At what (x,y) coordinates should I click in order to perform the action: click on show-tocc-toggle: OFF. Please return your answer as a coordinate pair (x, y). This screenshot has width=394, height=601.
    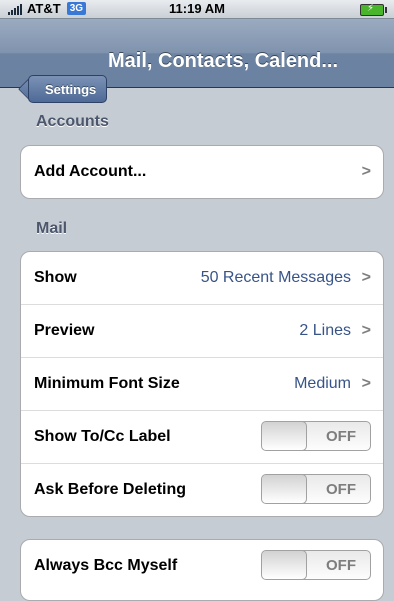
    Looking at the image, I should click on (316, 436).